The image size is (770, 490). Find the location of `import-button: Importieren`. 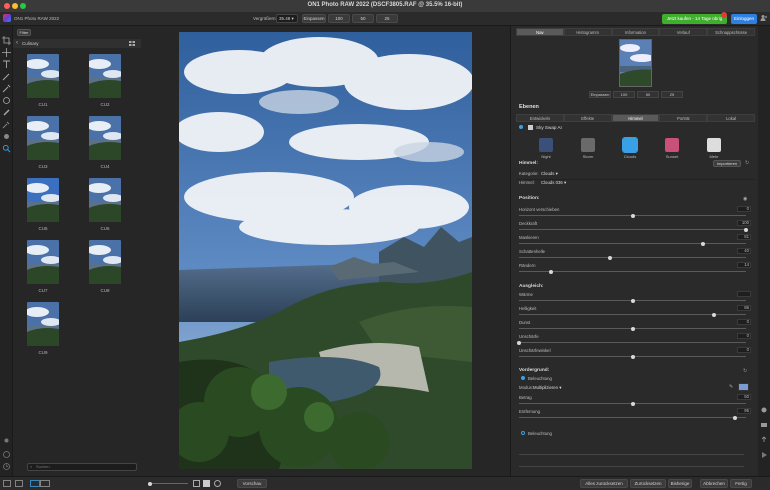

import-button: Importieren is located at coordinates (727, 163).